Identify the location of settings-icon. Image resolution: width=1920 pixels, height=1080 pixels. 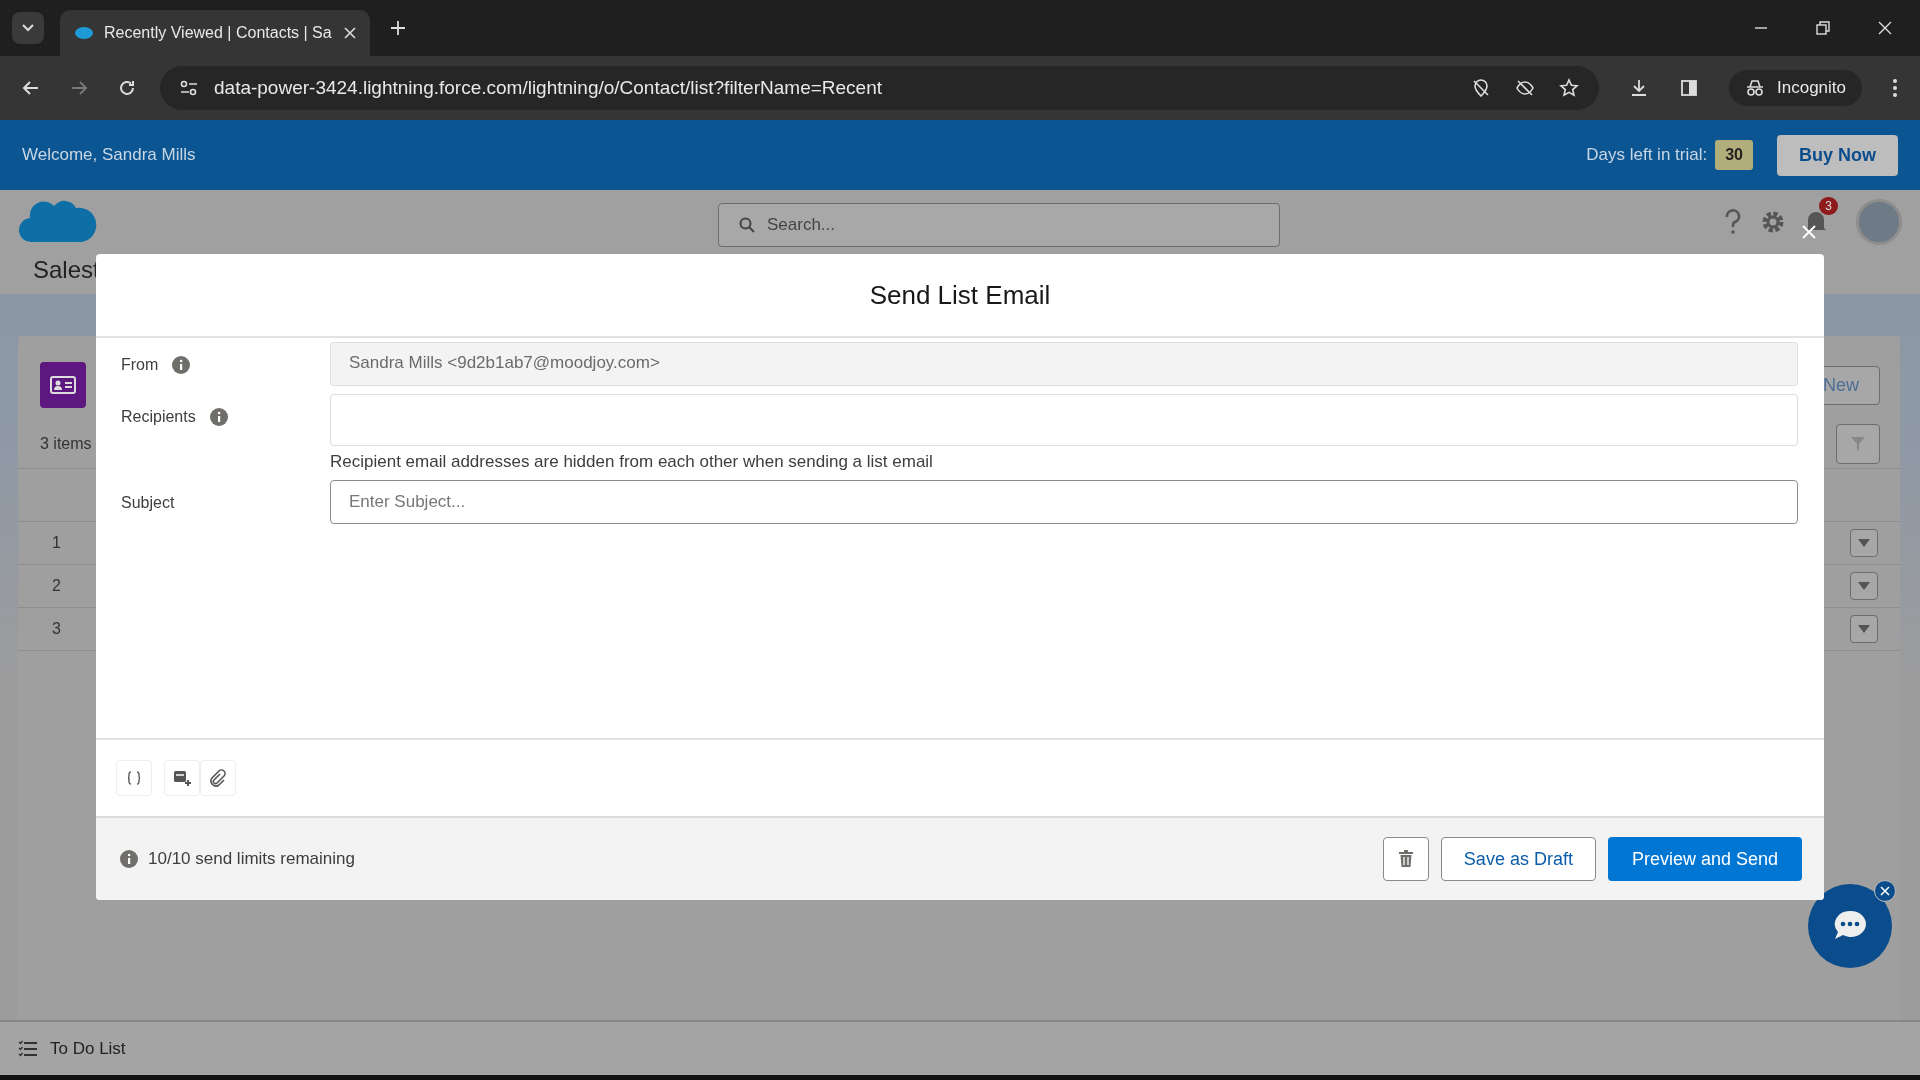
(1773, 222).